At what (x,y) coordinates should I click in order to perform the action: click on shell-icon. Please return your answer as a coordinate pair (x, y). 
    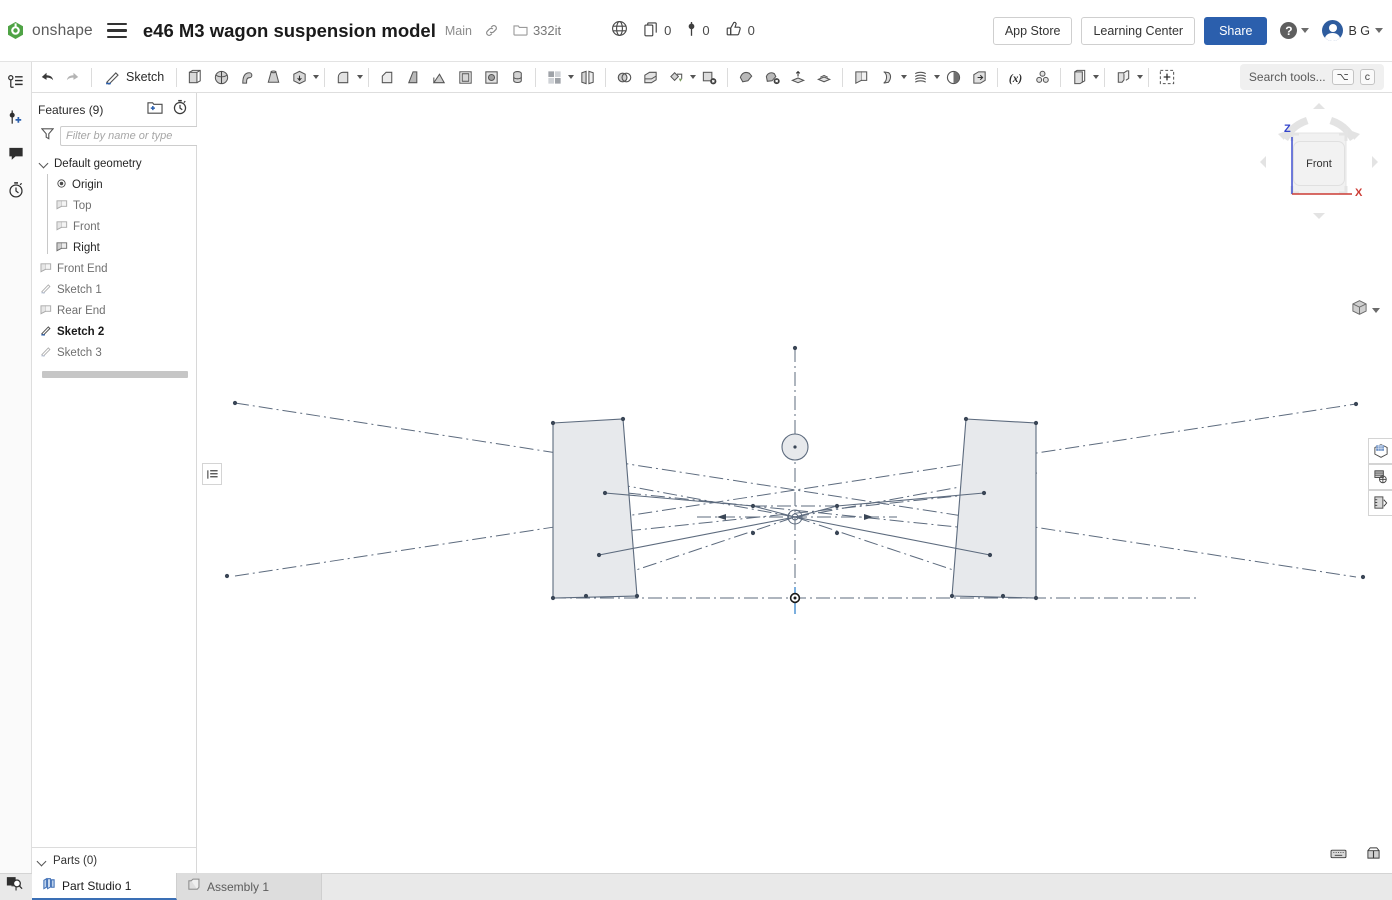
    Looking at the image, I should click on (465, 77).